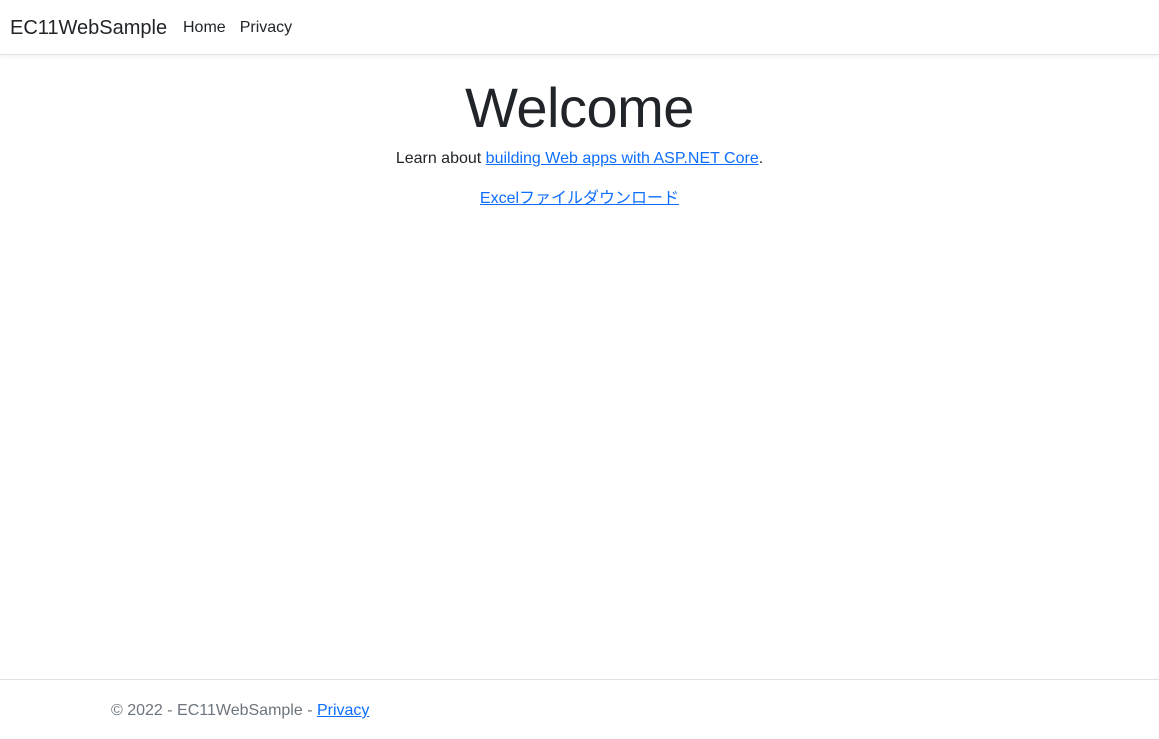  Describe the element at coordinates (579, 709) in the screenshot. I see `page-footer: © 2022 - EC11WebSample - Privacy` at that location.